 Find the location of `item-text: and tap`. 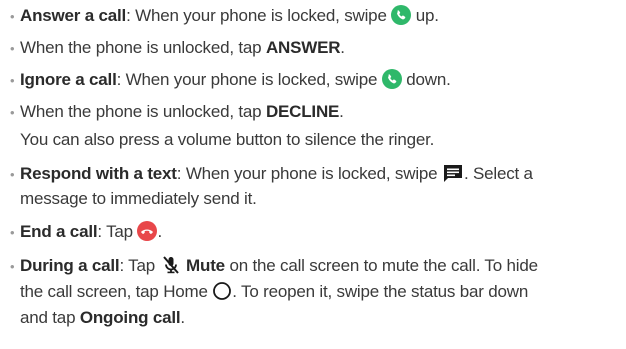

item-text: and tap is located at coordinates (50, 317).